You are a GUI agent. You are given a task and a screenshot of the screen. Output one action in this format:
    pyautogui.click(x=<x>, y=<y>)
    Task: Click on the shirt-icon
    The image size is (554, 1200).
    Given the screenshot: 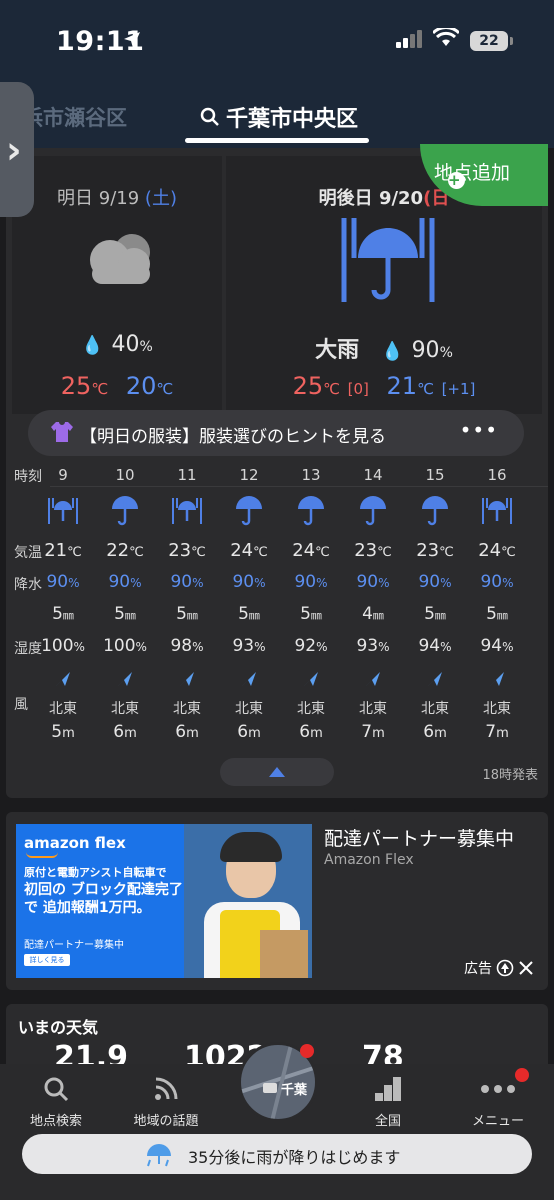 What is the action you would take?
    pyautogui.click(x=62, y=432)
    